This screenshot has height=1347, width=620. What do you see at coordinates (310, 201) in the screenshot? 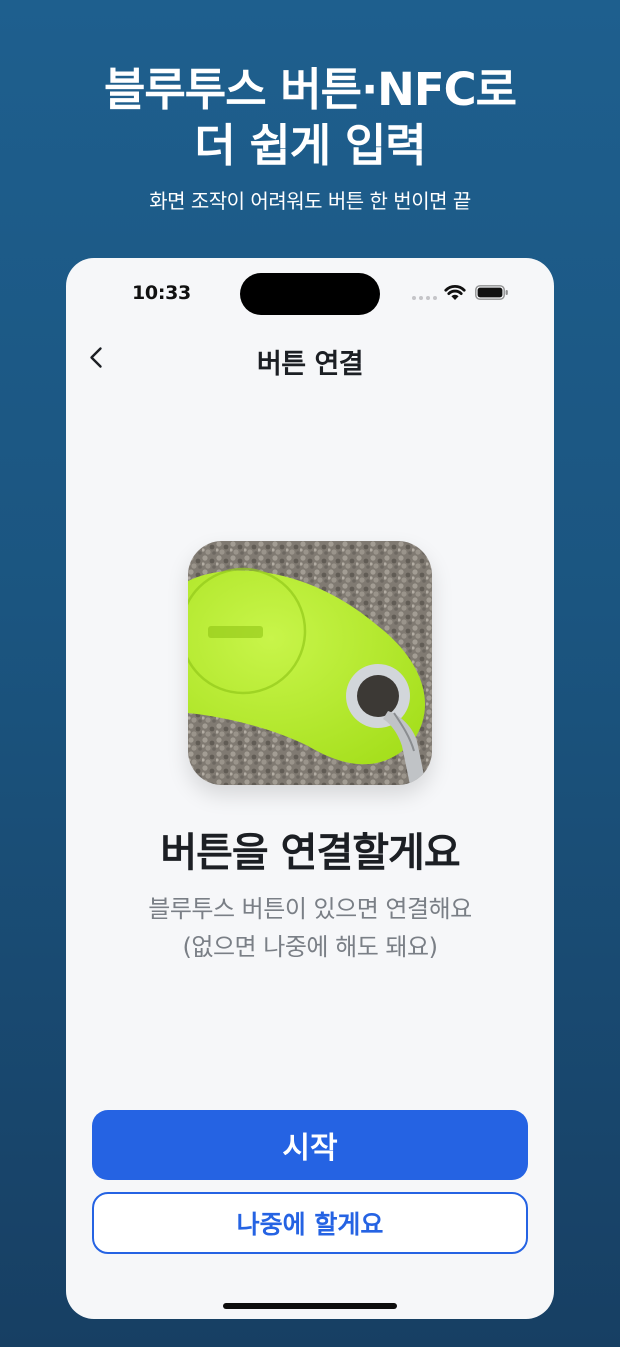
I see `promo-subtitle: 화면 조작이 어려워도 버튼 한 번이면 끝` at bounding box center [310, 201].